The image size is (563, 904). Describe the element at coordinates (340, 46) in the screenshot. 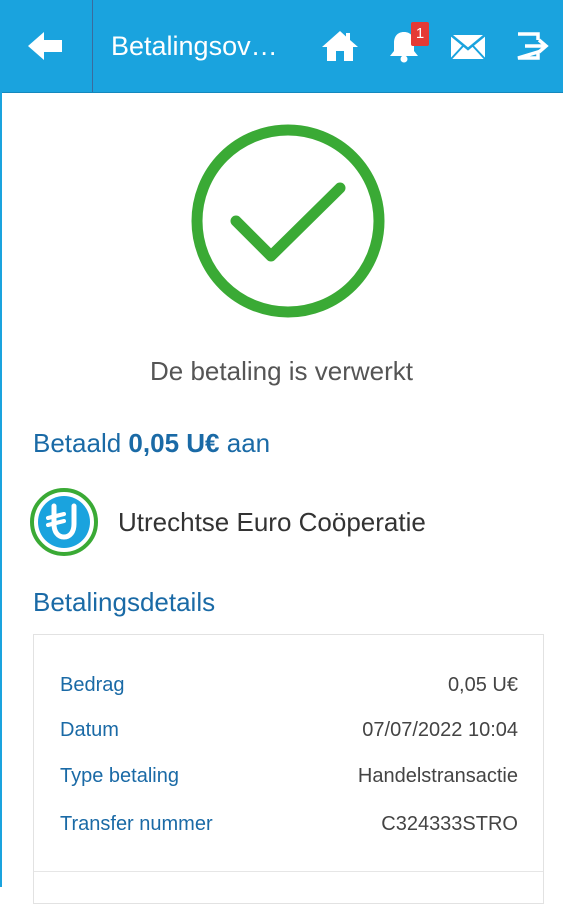

I see `home-icon` at that location.